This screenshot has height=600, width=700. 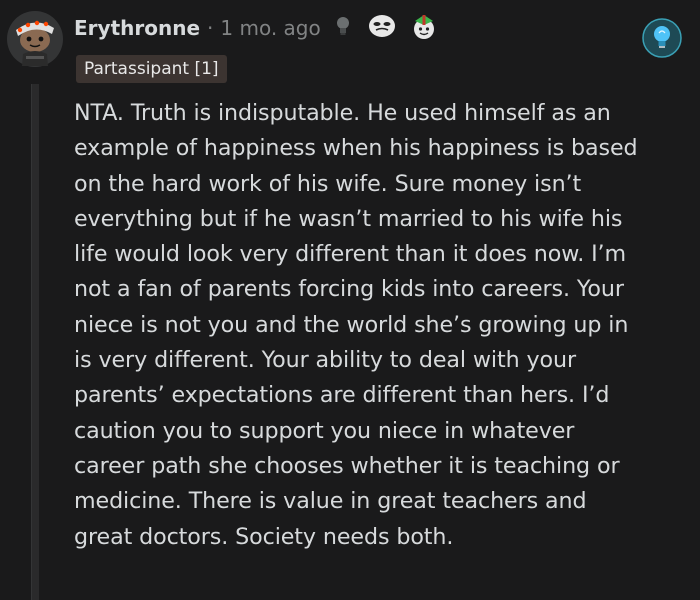 What do you see at coordinates (264, 536) in the screenshot?
I see `comment-body-line: great doctors. Society needs both.` at bounding box center [264, 536].